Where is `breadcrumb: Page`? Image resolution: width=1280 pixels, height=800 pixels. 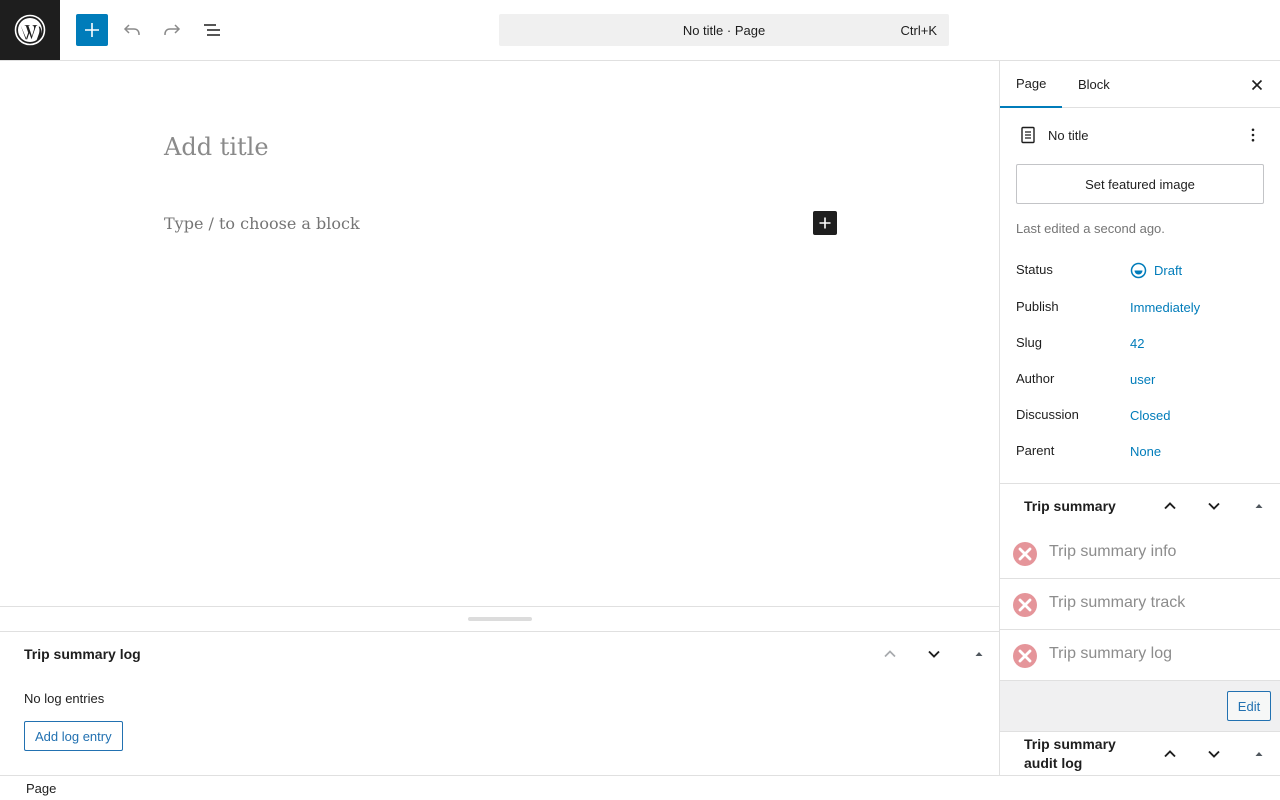 breadcrumb: Page is located at coordinates (41, 788).